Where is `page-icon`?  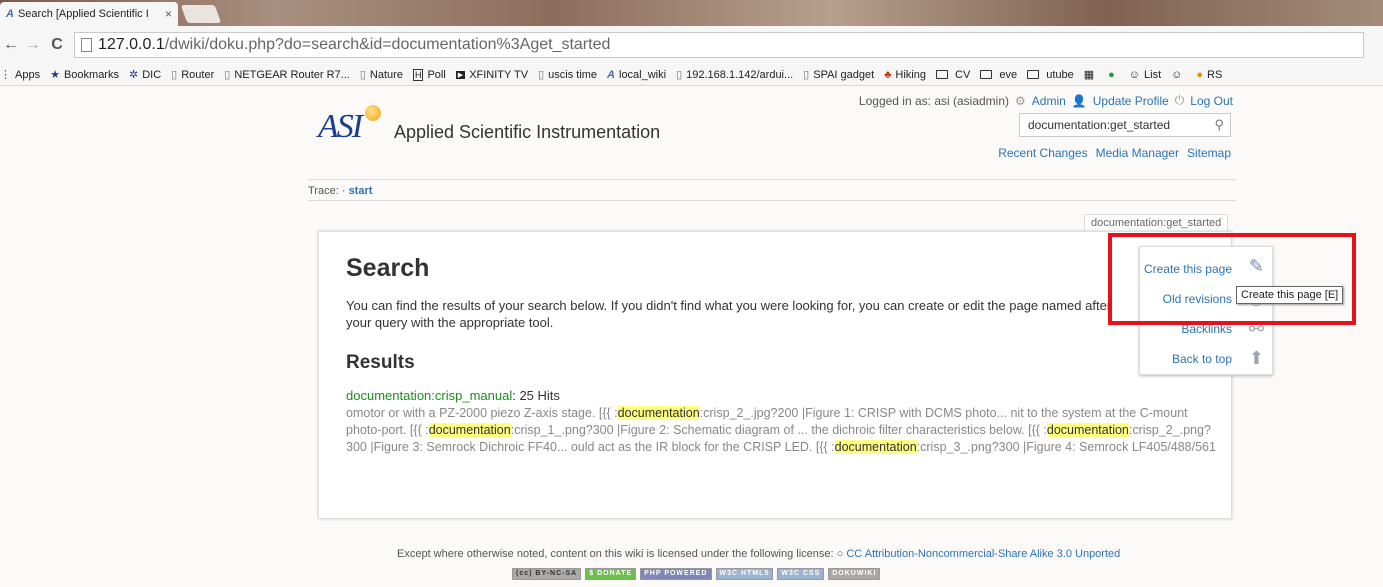 page-icon is located at coordinates (86, 45).